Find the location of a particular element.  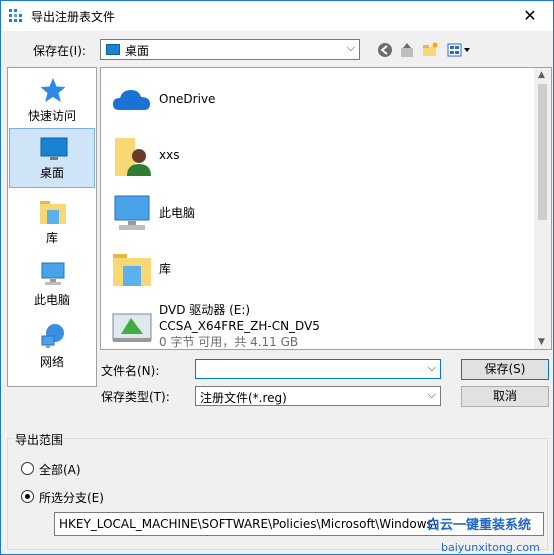

volume-label: CCSA_X64FRE_ZH-CN_DV5 is located at coordinates (239, 326).